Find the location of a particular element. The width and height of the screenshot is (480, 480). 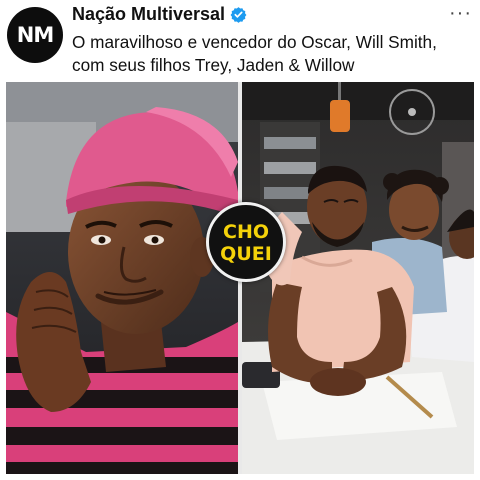

choquei-stamp: CHO QUEI is located at coordinates (246, 242).